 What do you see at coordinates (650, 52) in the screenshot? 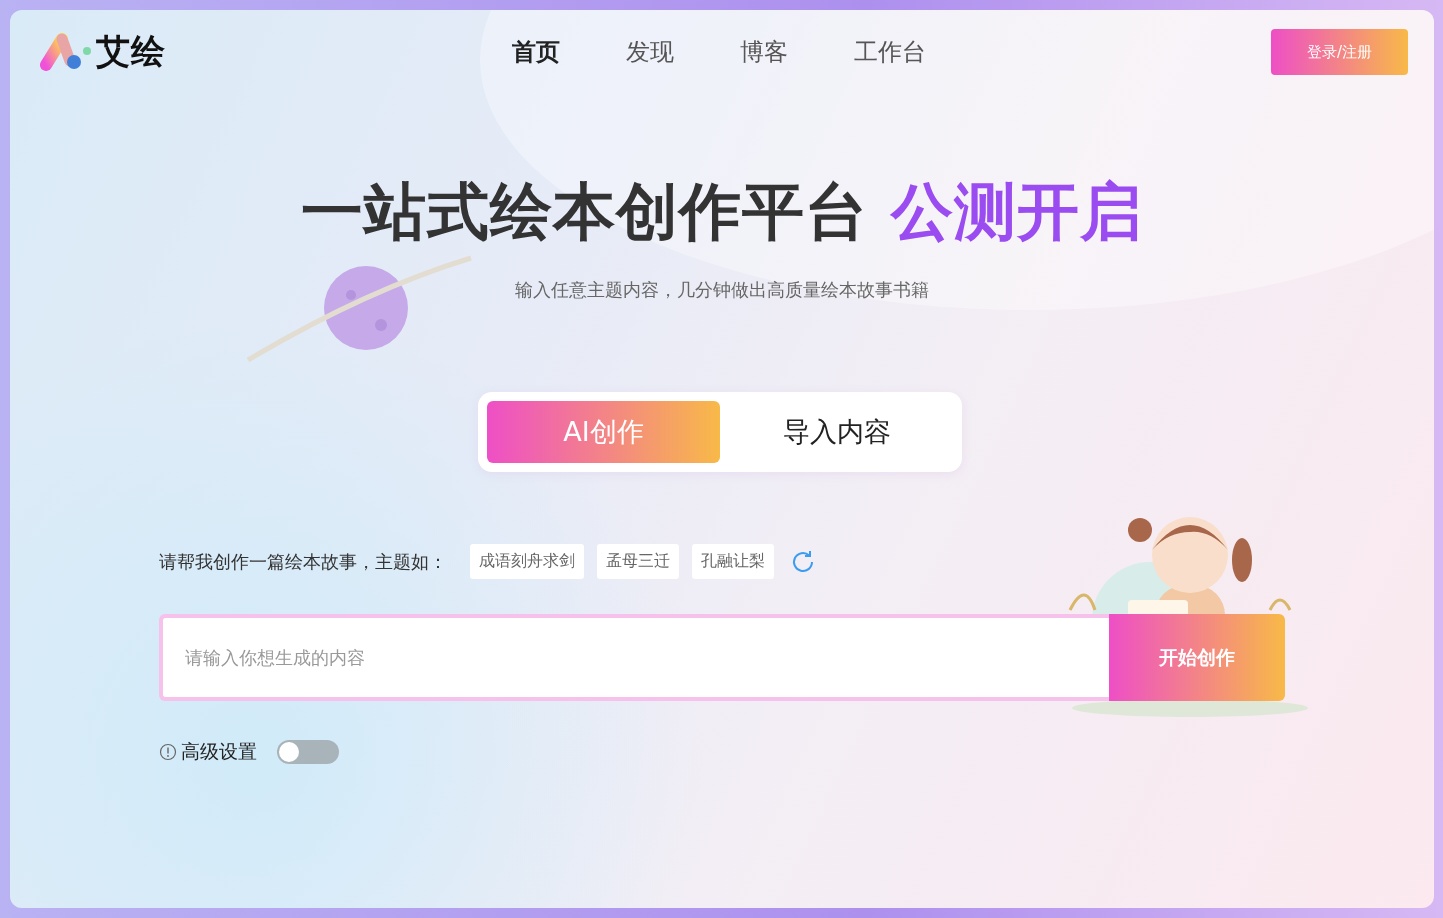
I see `nav-link: 发现` at bounding box center [650, 52].